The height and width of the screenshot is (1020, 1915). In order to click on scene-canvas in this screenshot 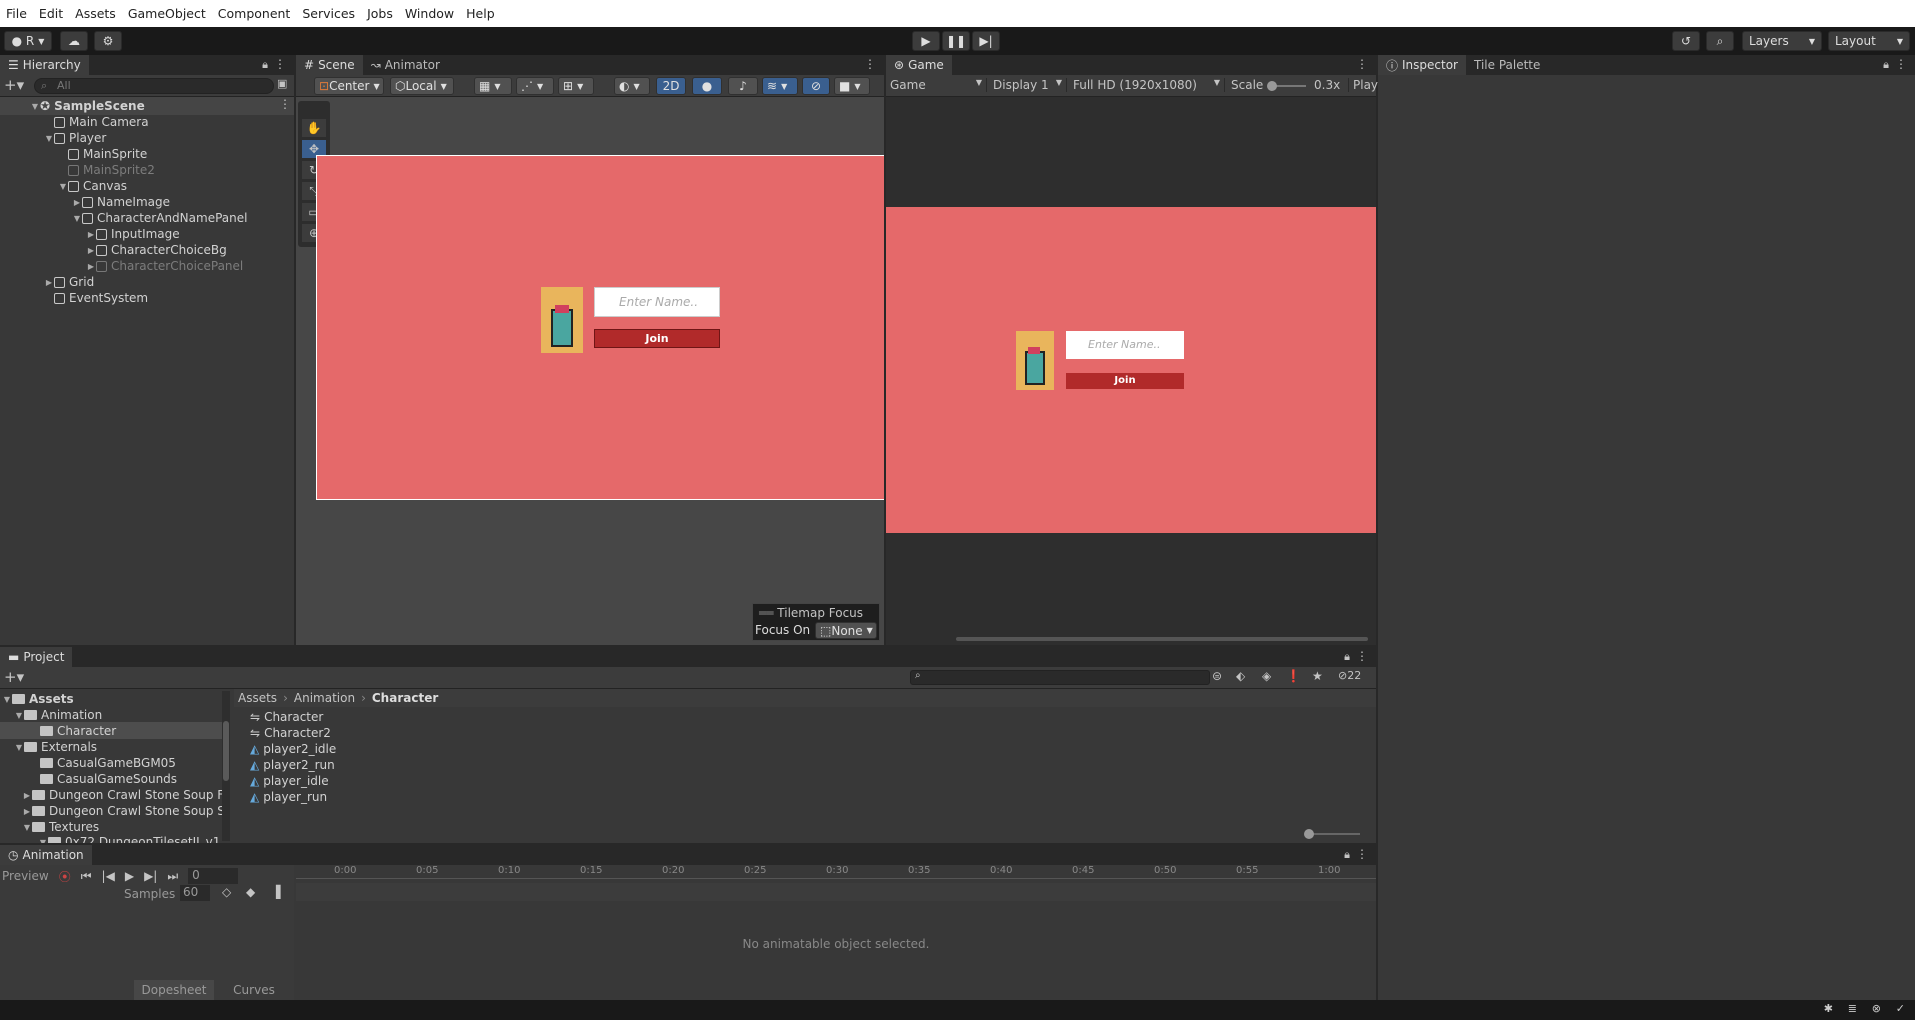, I will do `click(600, 327)`.